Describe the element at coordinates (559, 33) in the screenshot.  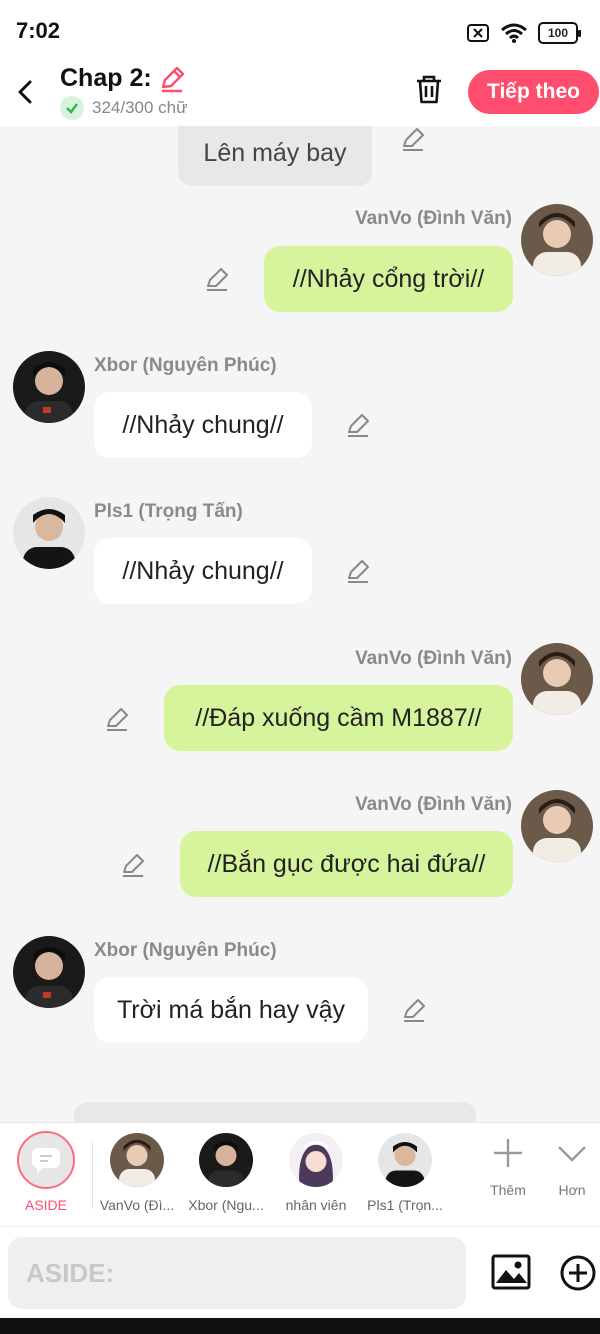
I see `battery-icon: 100` at that location.